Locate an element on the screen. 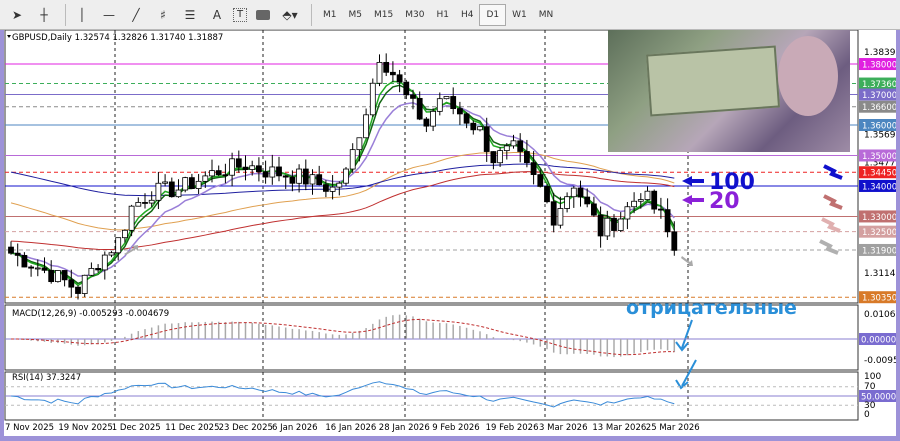 Image resolution: width=900 pixels, height=441 pixels. text-icon: A is located at coordinates (217, 15).